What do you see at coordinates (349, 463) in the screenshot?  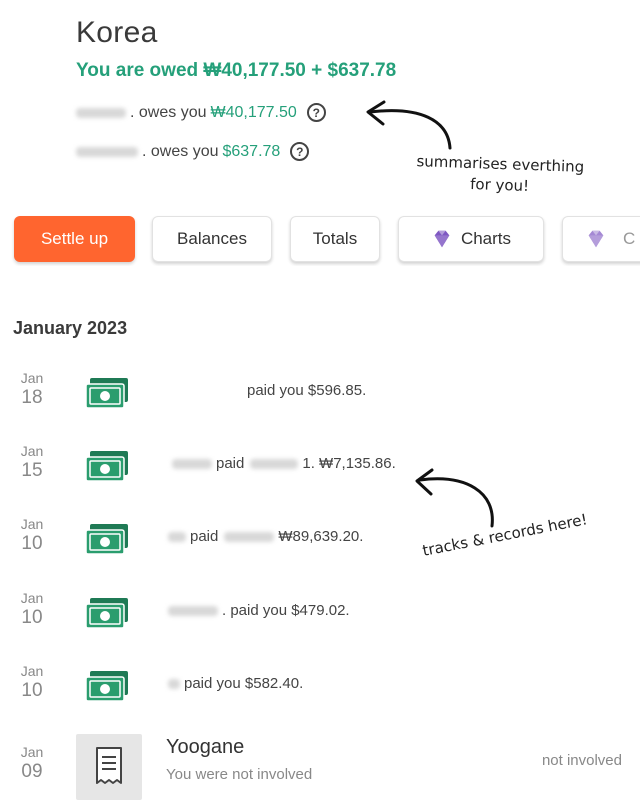 I see `paid-amount: 1. ₩7,135.86.` at bounding box center [349, 463].